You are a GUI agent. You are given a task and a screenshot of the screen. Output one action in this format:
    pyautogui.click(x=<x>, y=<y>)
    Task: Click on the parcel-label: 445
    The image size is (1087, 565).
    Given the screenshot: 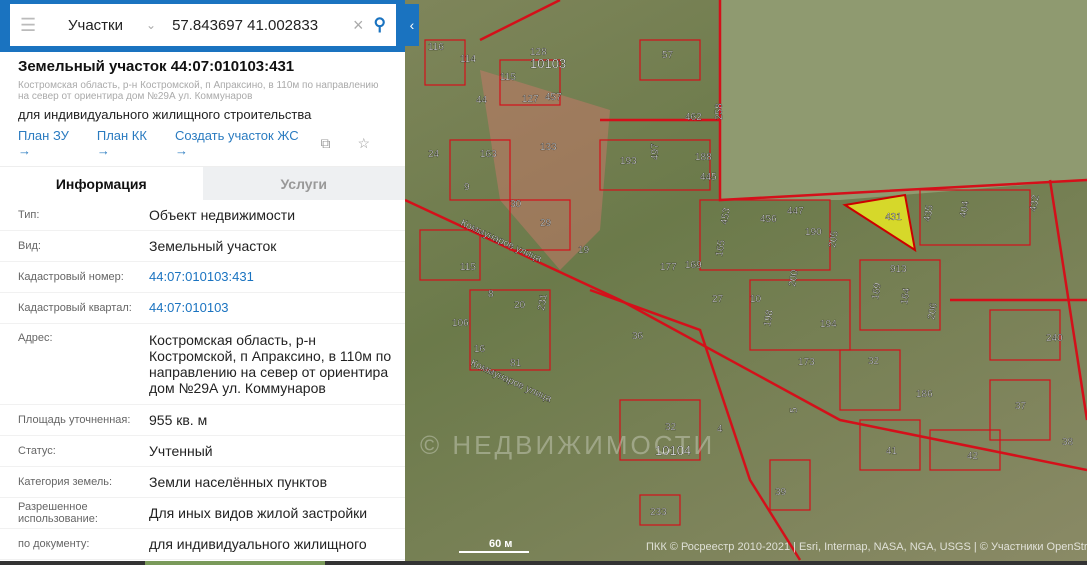 What is the action you would take?
    pyautogui.click(x=708, y=177)
    